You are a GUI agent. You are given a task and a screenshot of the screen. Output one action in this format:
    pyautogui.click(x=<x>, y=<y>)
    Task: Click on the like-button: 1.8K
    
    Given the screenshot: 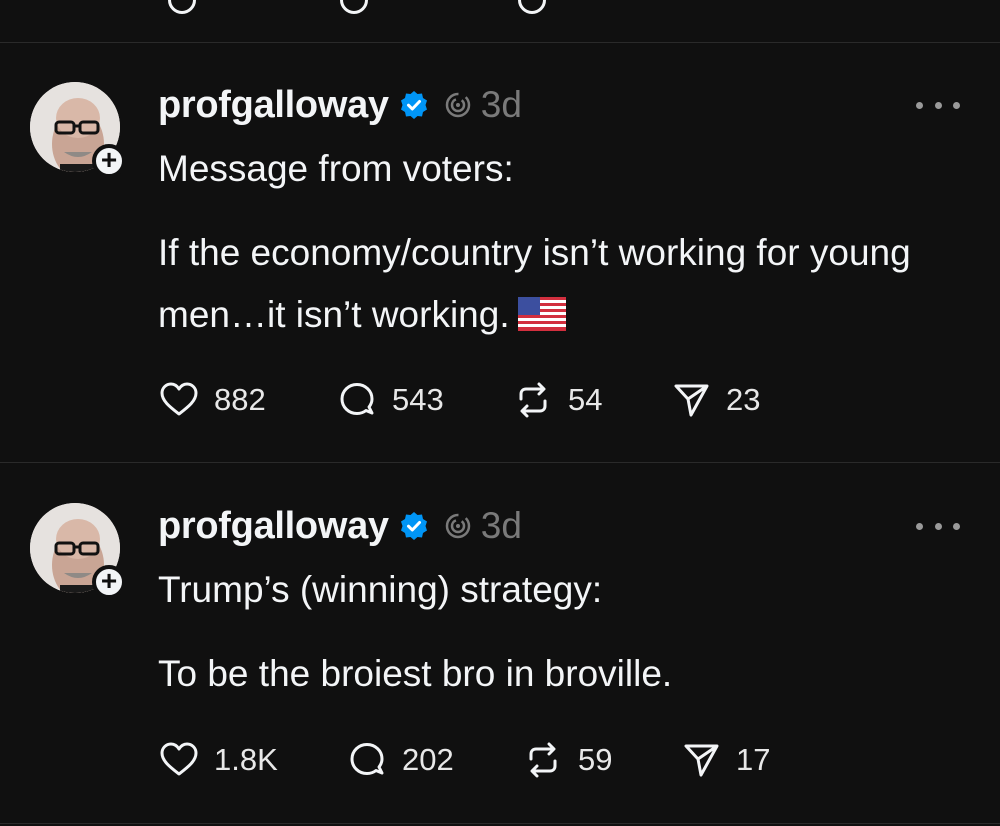 What is the action you would take?
    pyautogui.click(x=252, y=760)
    